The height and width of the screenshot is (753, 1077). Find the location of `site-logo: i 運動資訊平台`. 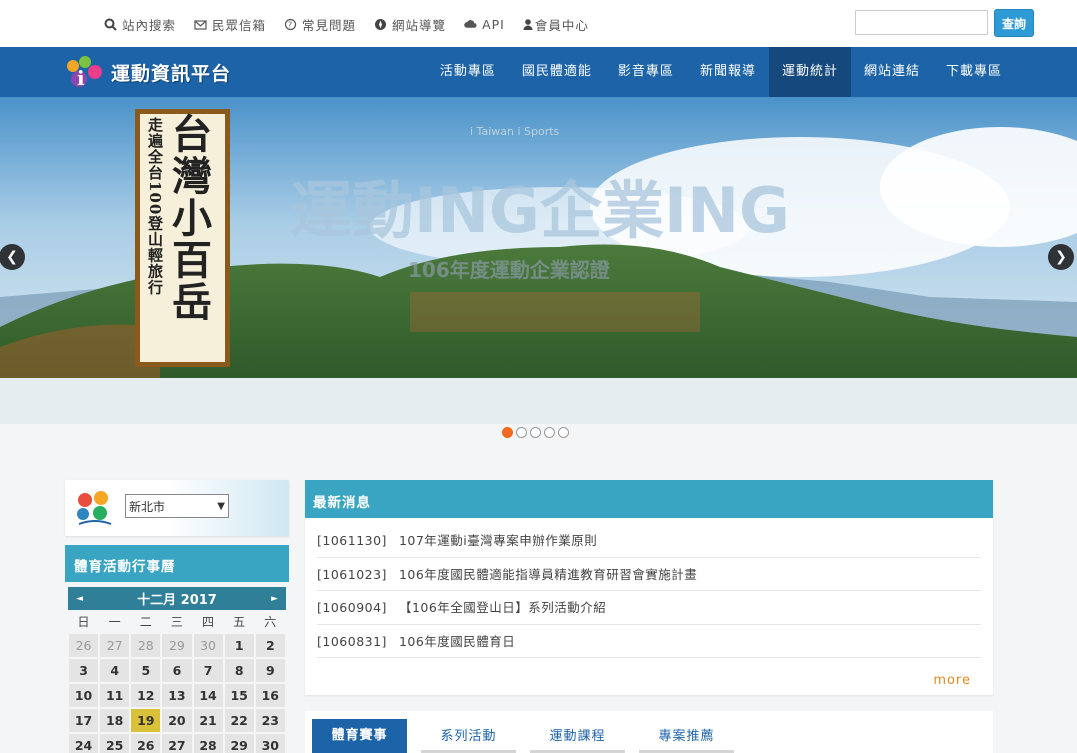

site-logo: i 運動資訊平台 is located at coordinates (150, 72).